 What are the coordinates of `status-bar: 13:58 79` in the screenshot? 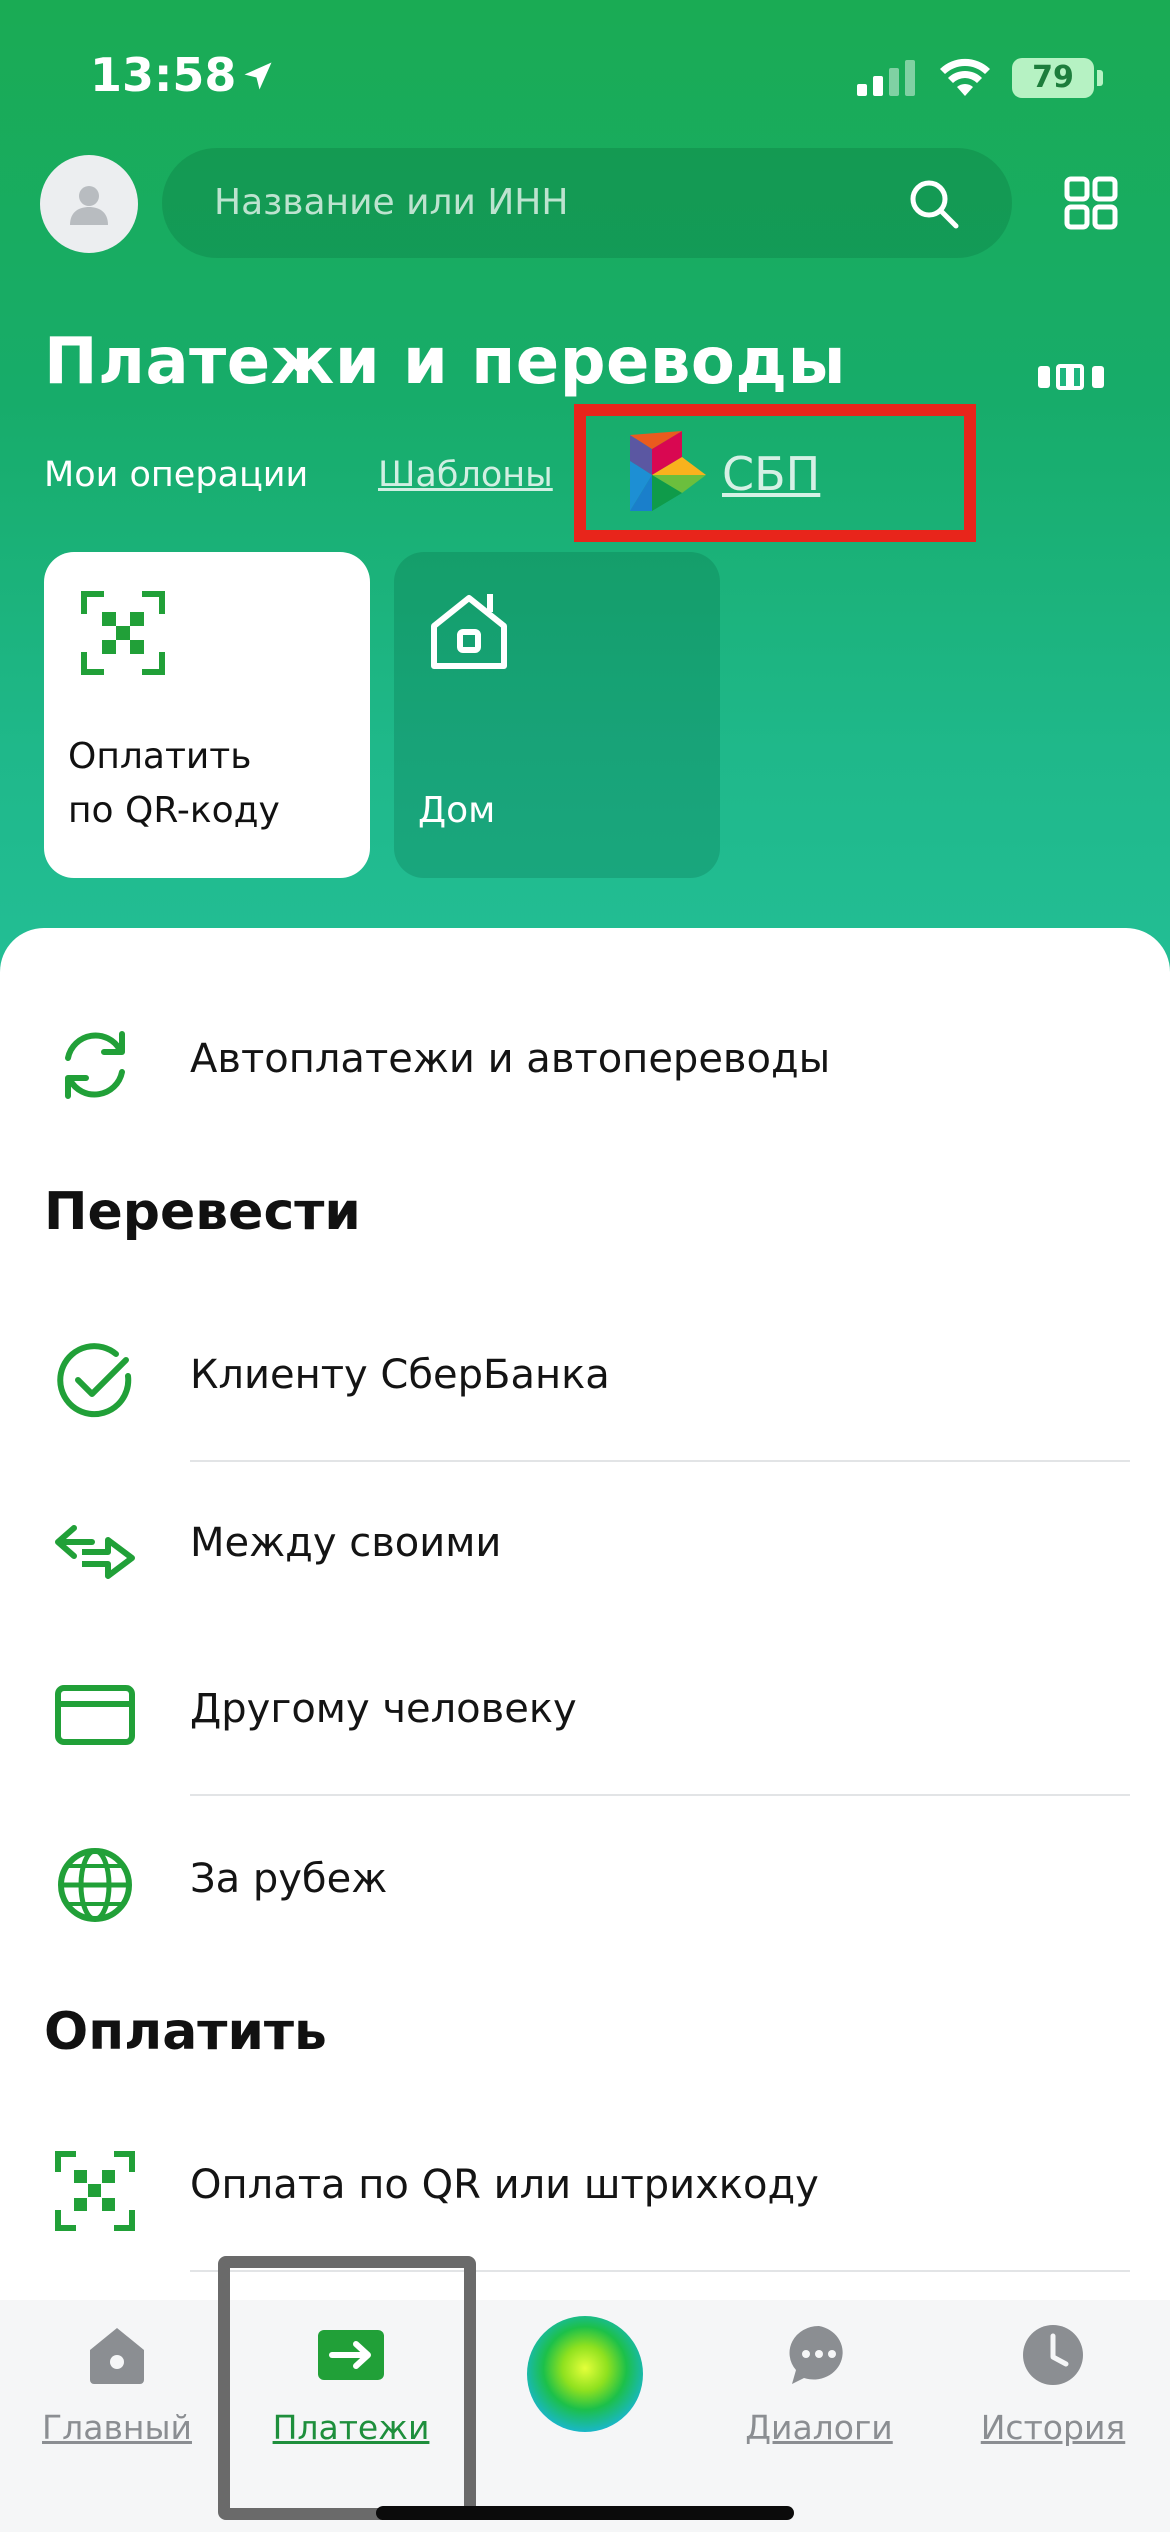 It's located at (585, 75).